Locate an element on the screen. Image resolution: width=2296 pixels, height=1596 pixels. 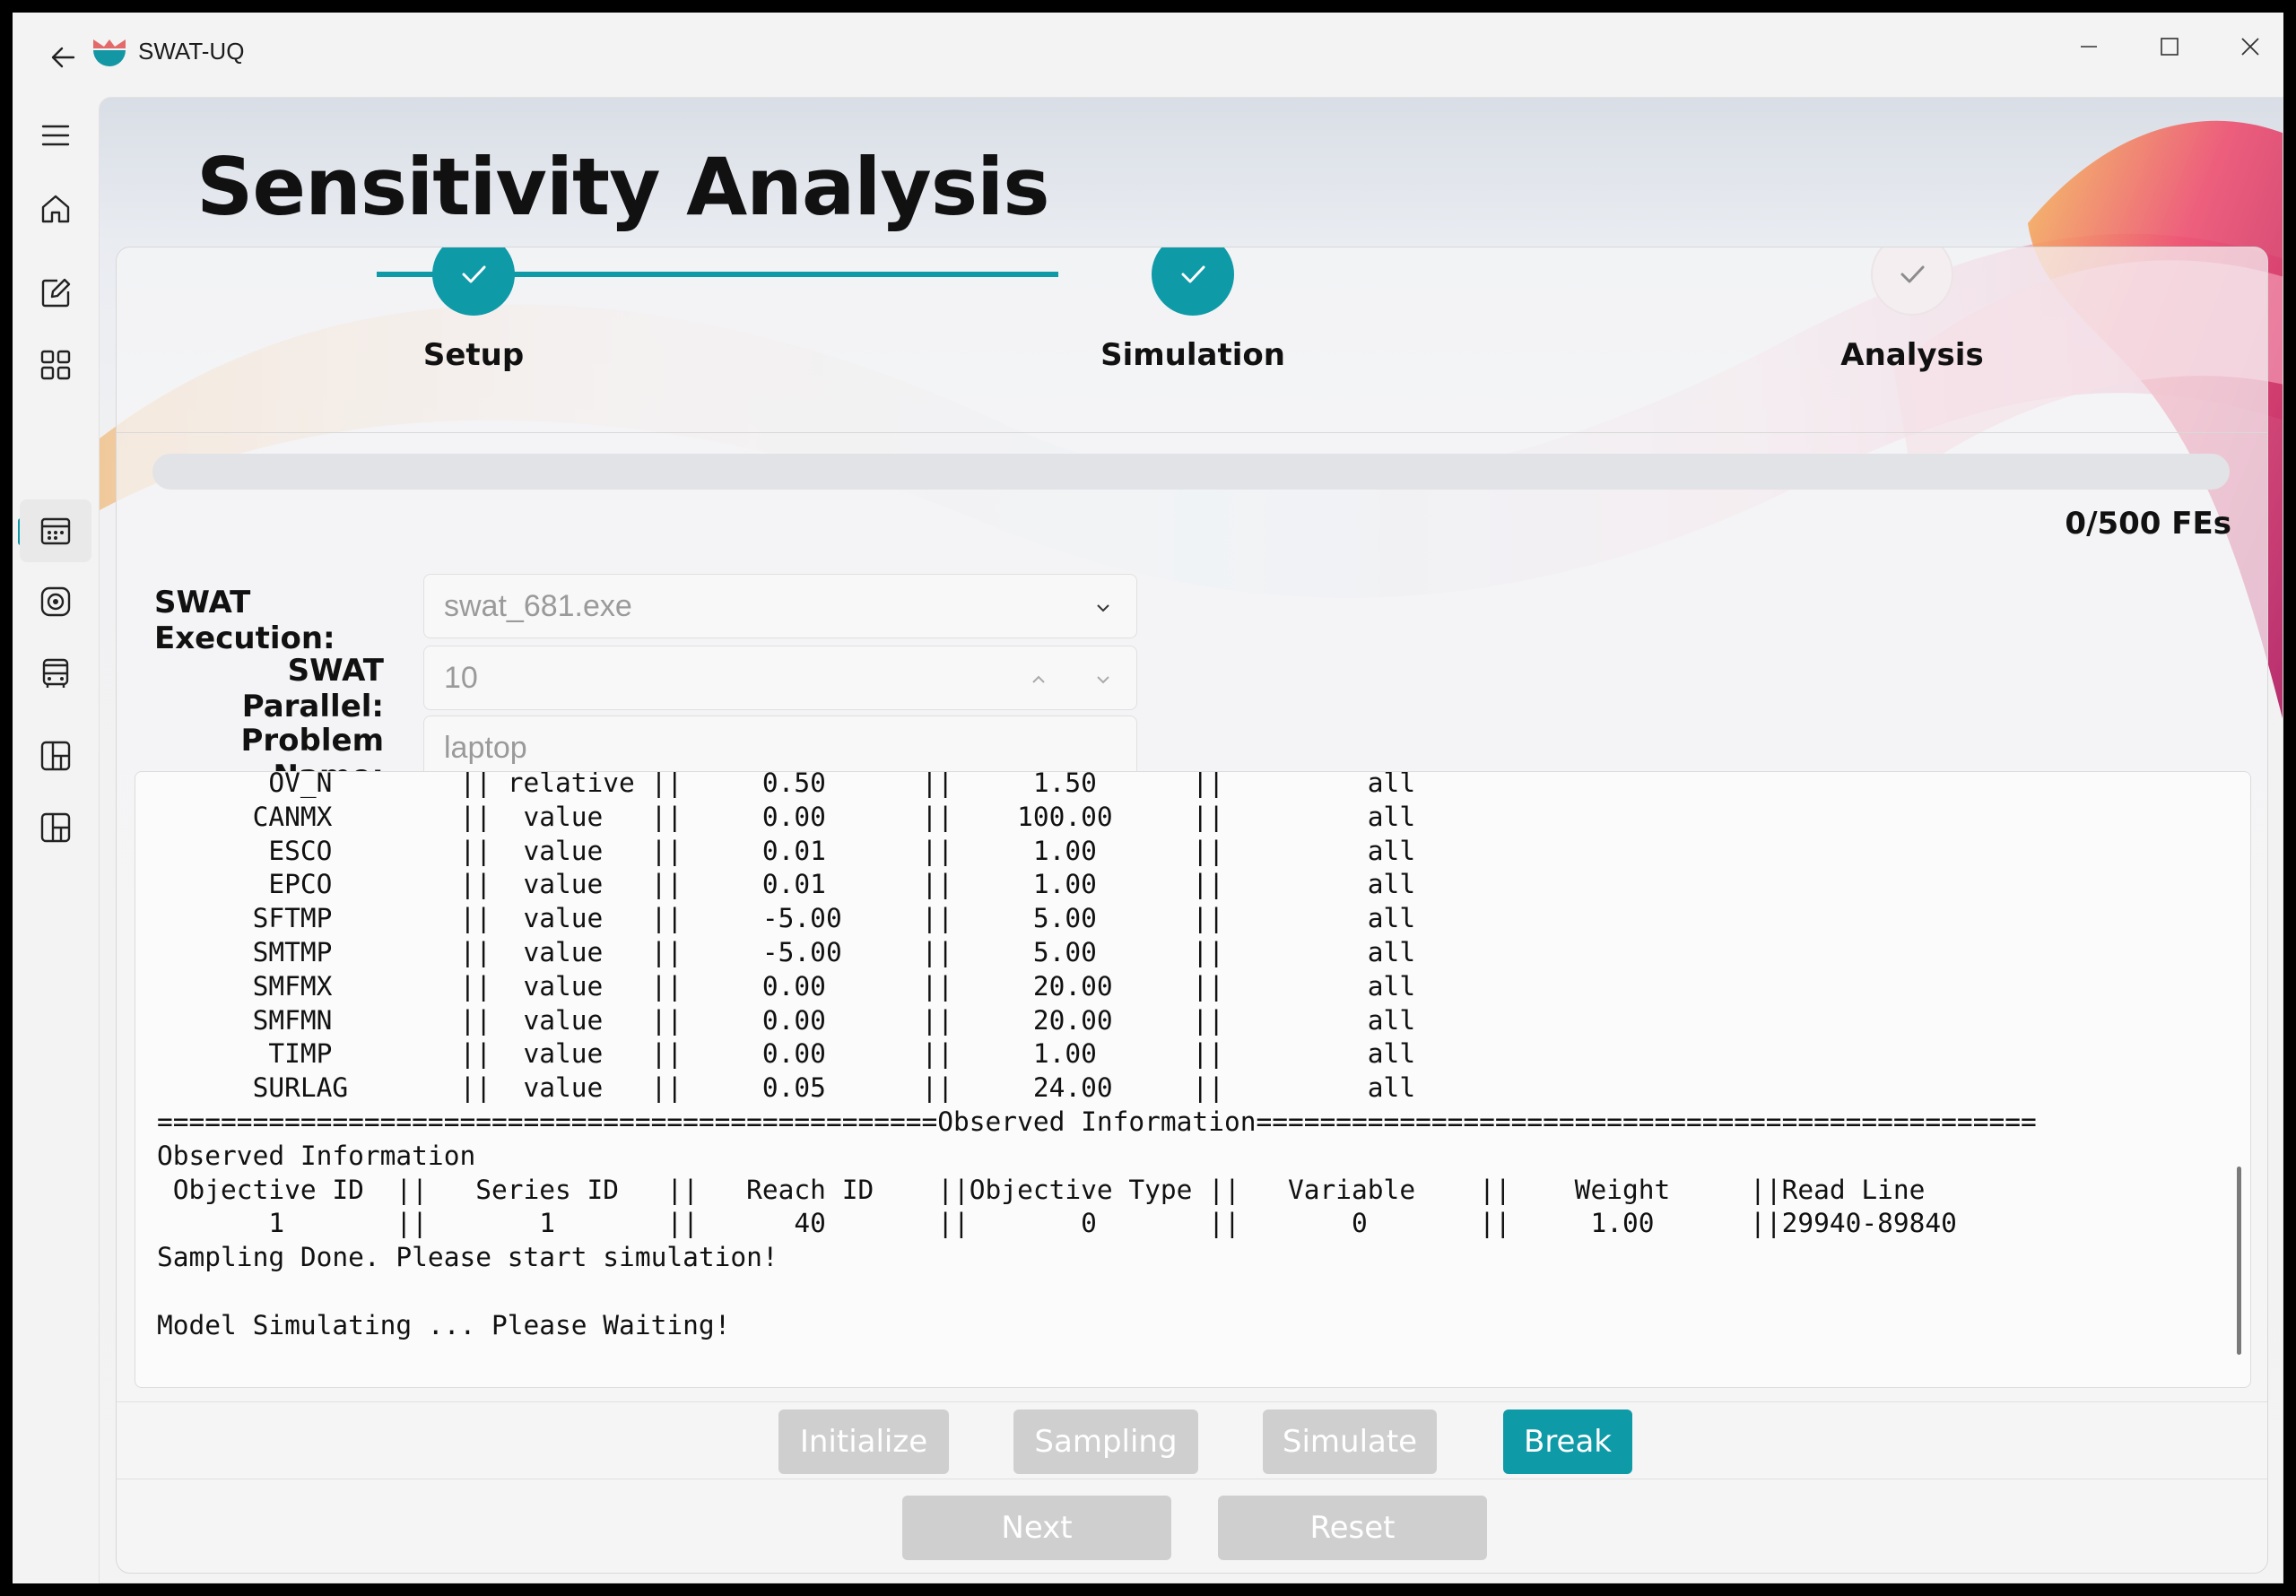
step-simulation-indicator is located at coordinates (1193, 282).